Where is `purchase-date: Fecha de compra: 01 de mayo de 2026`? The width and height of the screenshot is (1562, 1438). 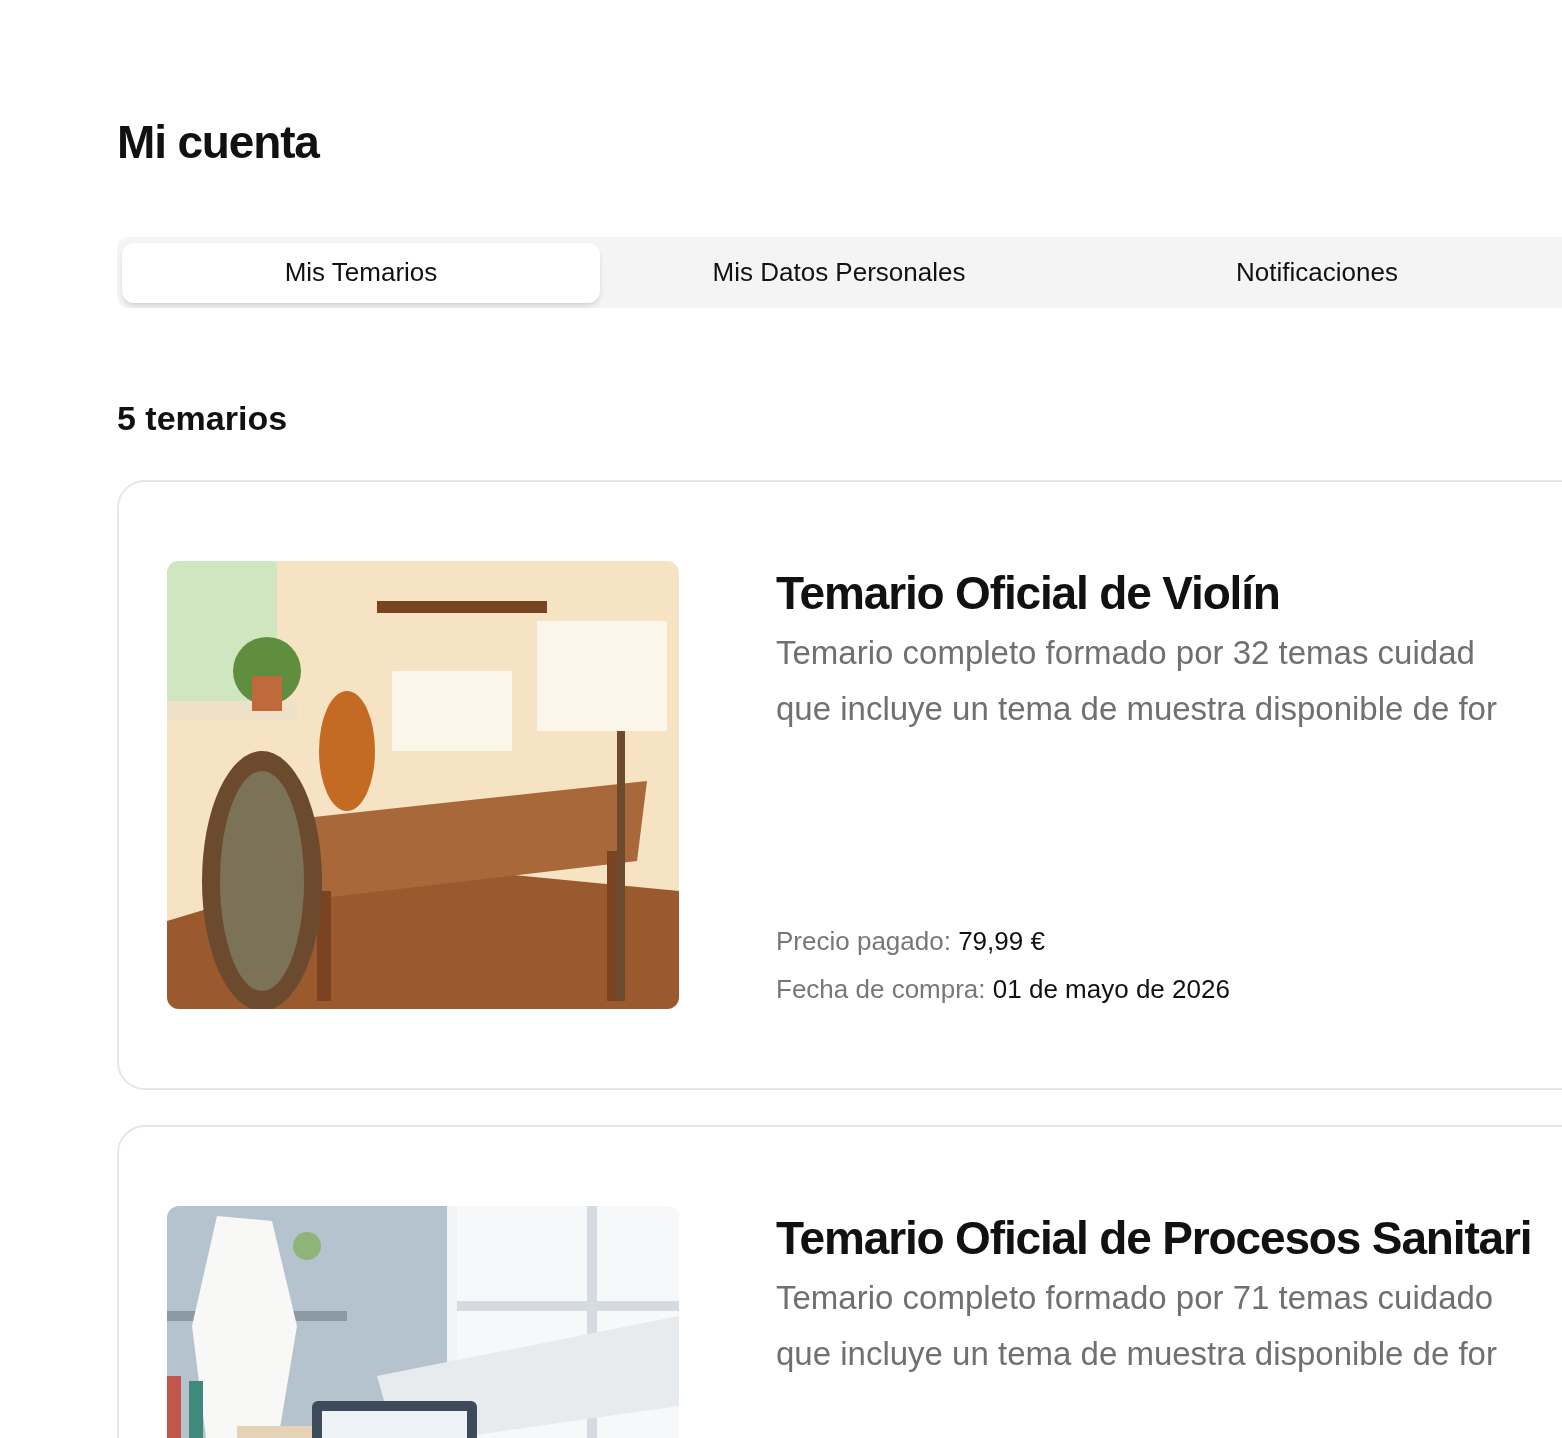
purchase-date: Fecha de compra: 01 de mayo de 2026 is located at coordinates (1003, 989).